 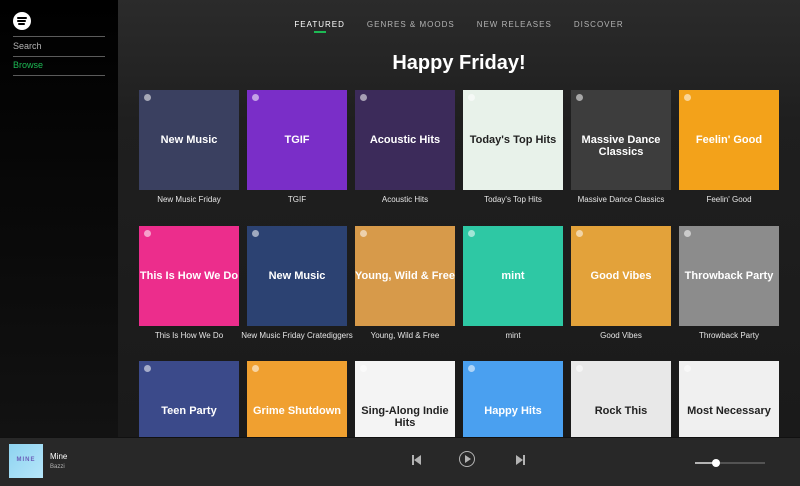 I want to click on cover-title: Good Vibes, so click(x=621, y=276).